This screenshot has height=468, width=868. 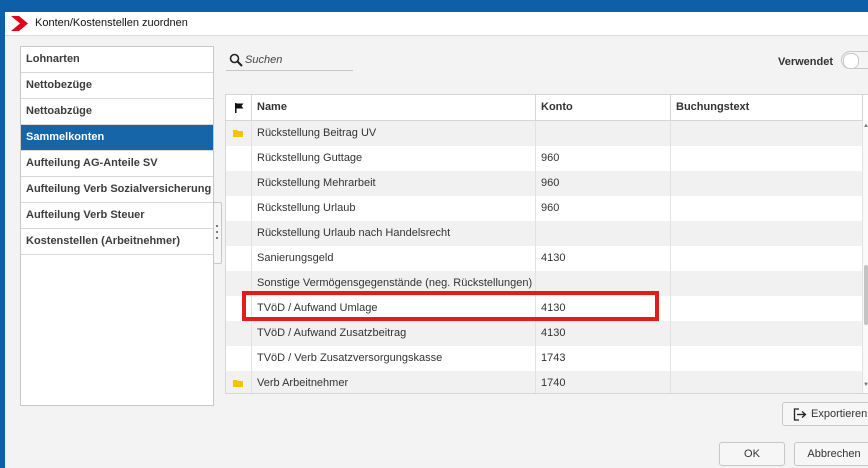 What do you see at coordinates (865, 126) in the screenshot?
I see `scroll-up-arrow-icon: ▲` at bounding box center [865, 126].